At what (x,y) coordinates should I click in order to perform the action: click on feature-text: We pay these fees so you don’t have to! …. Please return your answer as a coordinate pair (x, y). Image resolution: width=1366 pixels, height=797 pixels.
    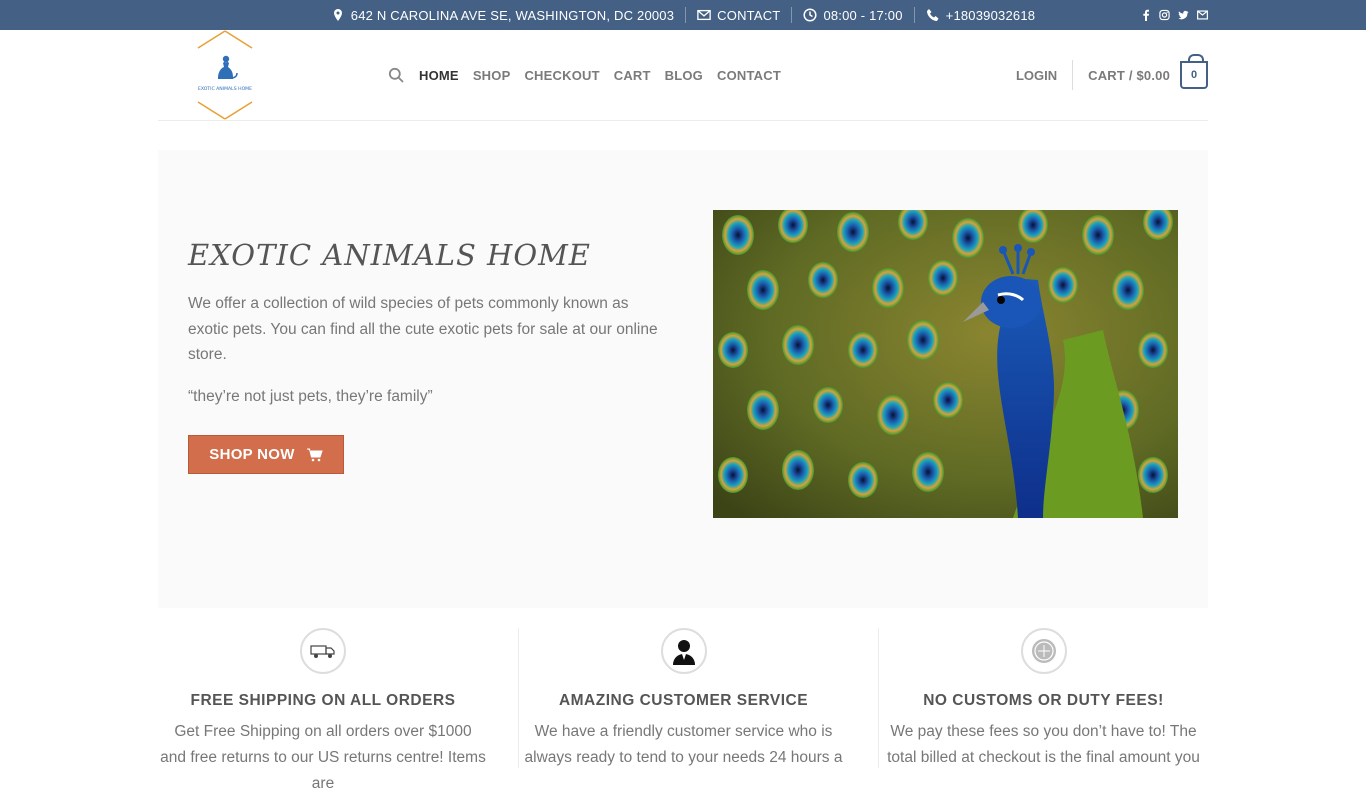
    Looking at the image, I should click on (1043, 744).